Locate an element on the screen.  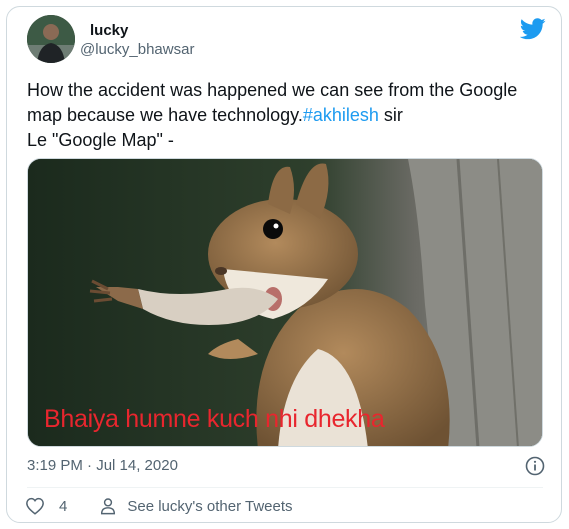
see-other-tweets-link: See lucky's other Tweets is located at coordinates (196, 506).